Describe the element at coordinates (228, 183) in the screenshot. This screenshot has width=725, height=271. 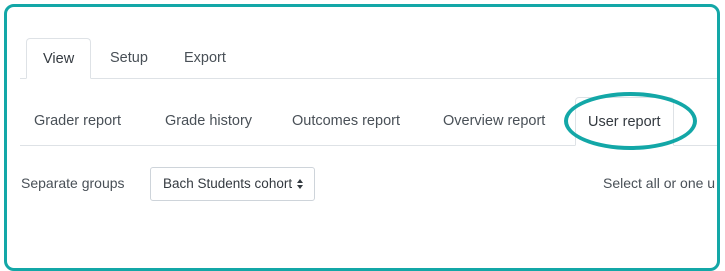
I see `group-select-value: Bach Students cohort` at that location.